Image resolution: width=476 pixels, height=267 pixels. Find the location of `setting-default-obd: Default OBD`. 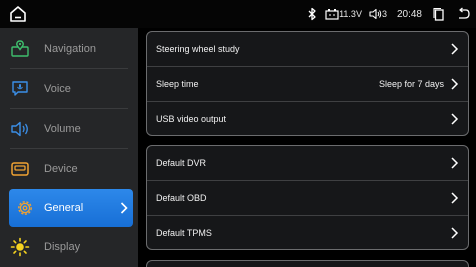

setting-default-obd: Default OBD is located at coordinates (307, 198).